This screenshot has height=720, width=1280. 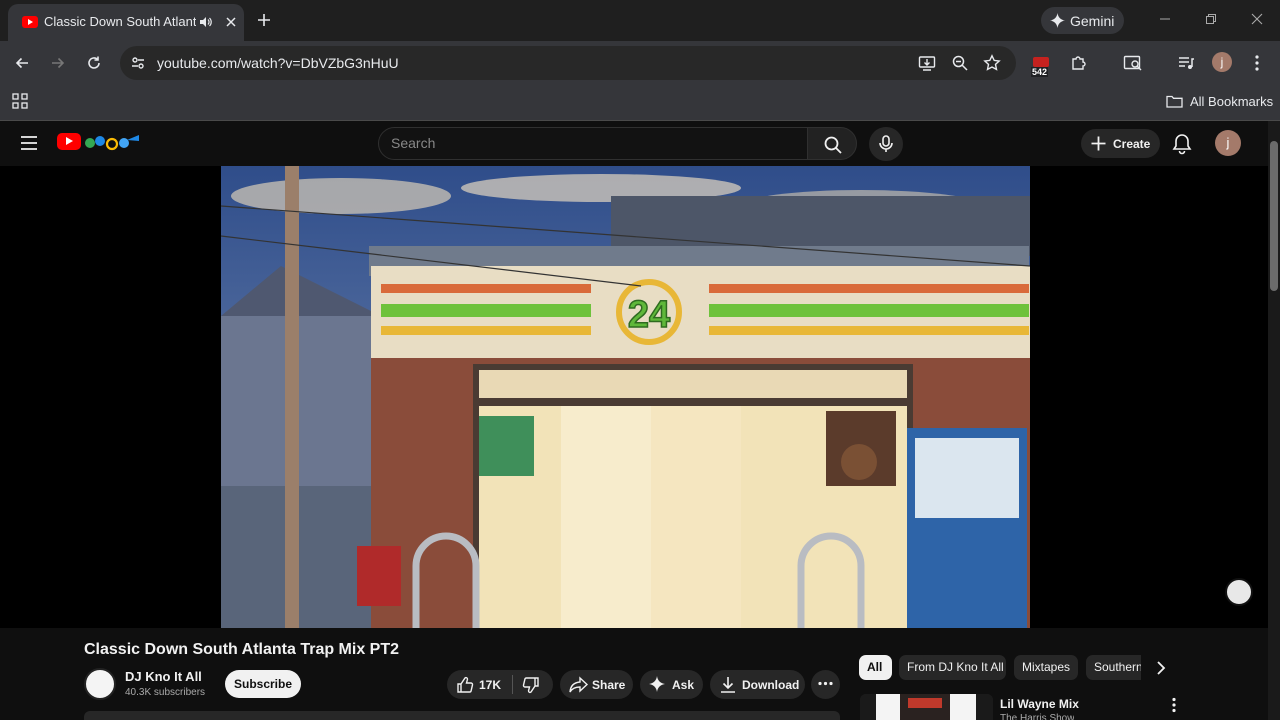 What do you see at coordinates (1133, 63) in the screenshot?
I see `tab-search-icon` at bounding box center [1133, 63].